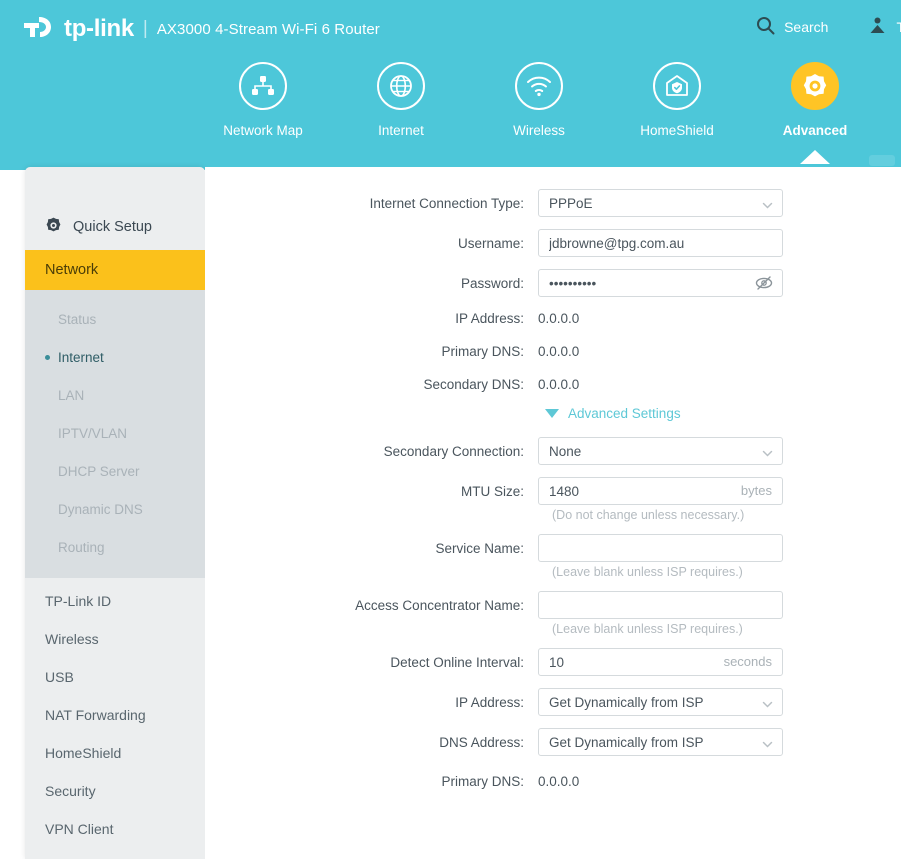 The height and width of the screenshot is (859, 901). I want to click on field-service-name: Service Name:, so click(553, 548).